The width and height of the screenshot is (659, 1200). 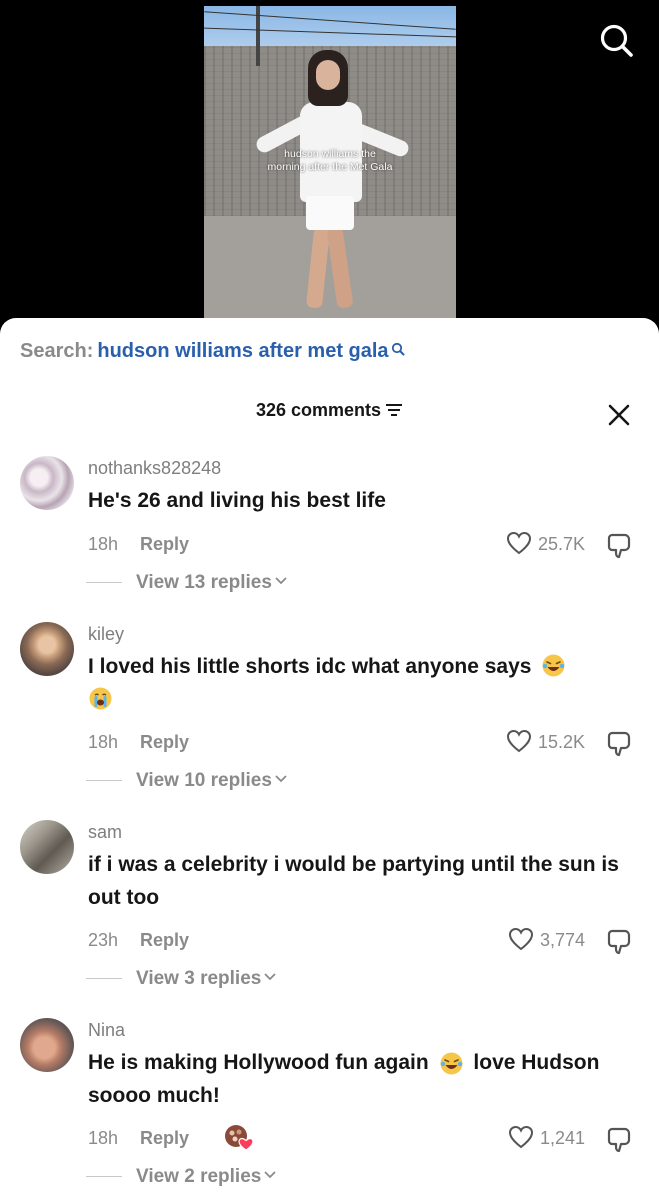 I want to click on filter-icon, so click(x=394, y=409).